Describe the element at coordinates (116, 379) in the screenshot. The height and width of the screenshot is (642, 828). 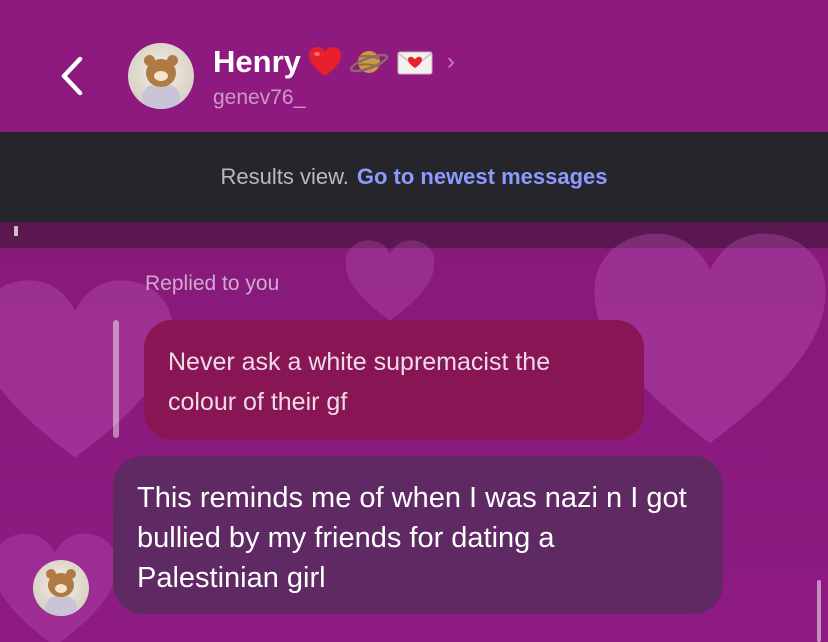
I see `reply-indicator-bar` at that location.